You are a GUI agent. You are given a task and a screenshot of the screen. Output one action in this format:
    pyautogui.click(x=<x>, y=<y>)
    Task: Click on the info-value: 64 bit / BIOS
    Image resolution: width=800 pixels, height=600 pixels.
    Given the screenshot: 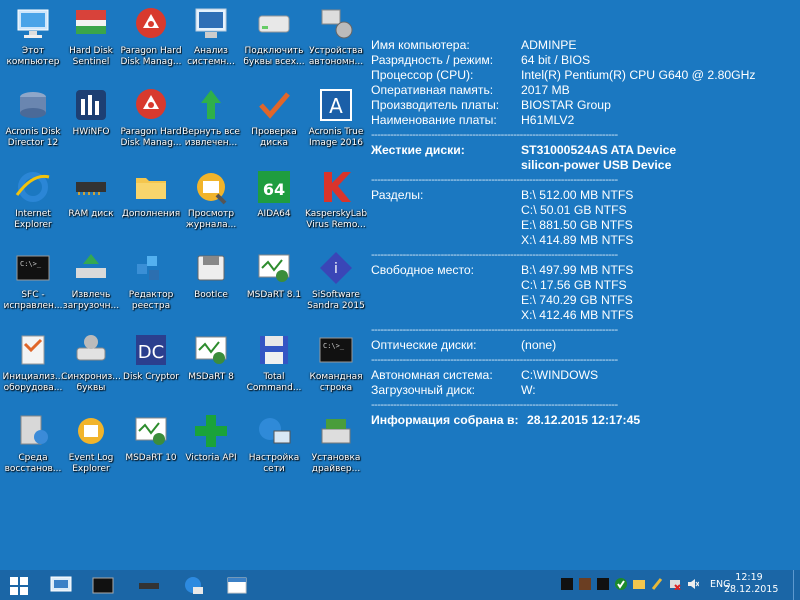 What is the action you would take?
    pyautogui.click(x=556, y=60)
    